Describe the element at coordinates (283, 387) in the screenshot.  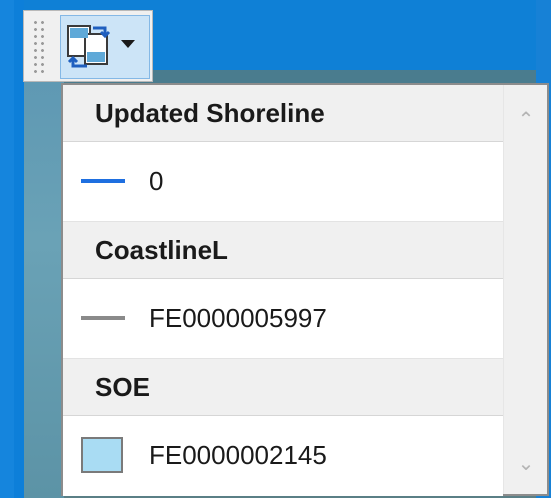
I see `legend-group-header: SOE` at that location.